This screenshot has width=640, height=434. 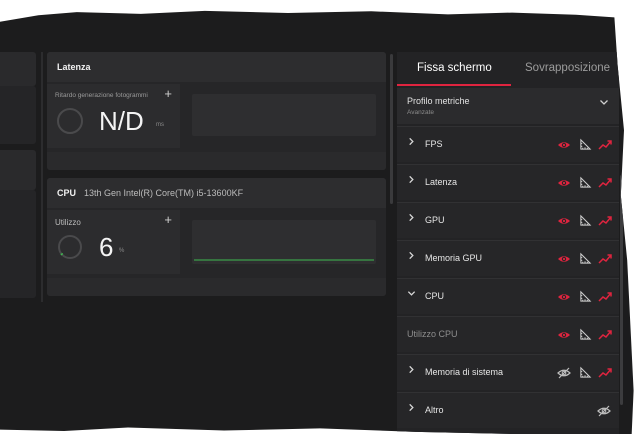 I want to click on metric-row: Altro, so click(x=508, y=410).